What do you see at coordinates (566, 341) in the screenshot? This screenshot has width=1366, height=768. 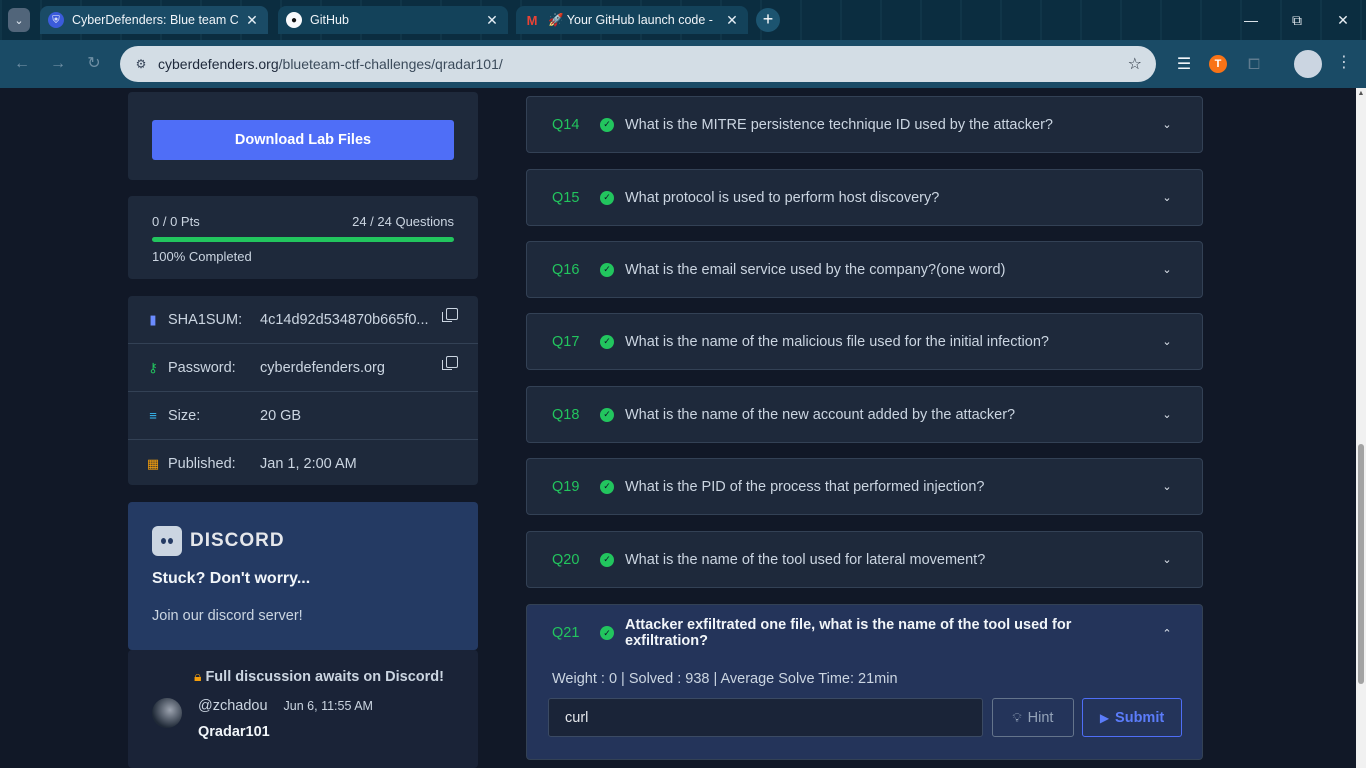 I see `question-number: Q17` at bounding box center [566, 341].